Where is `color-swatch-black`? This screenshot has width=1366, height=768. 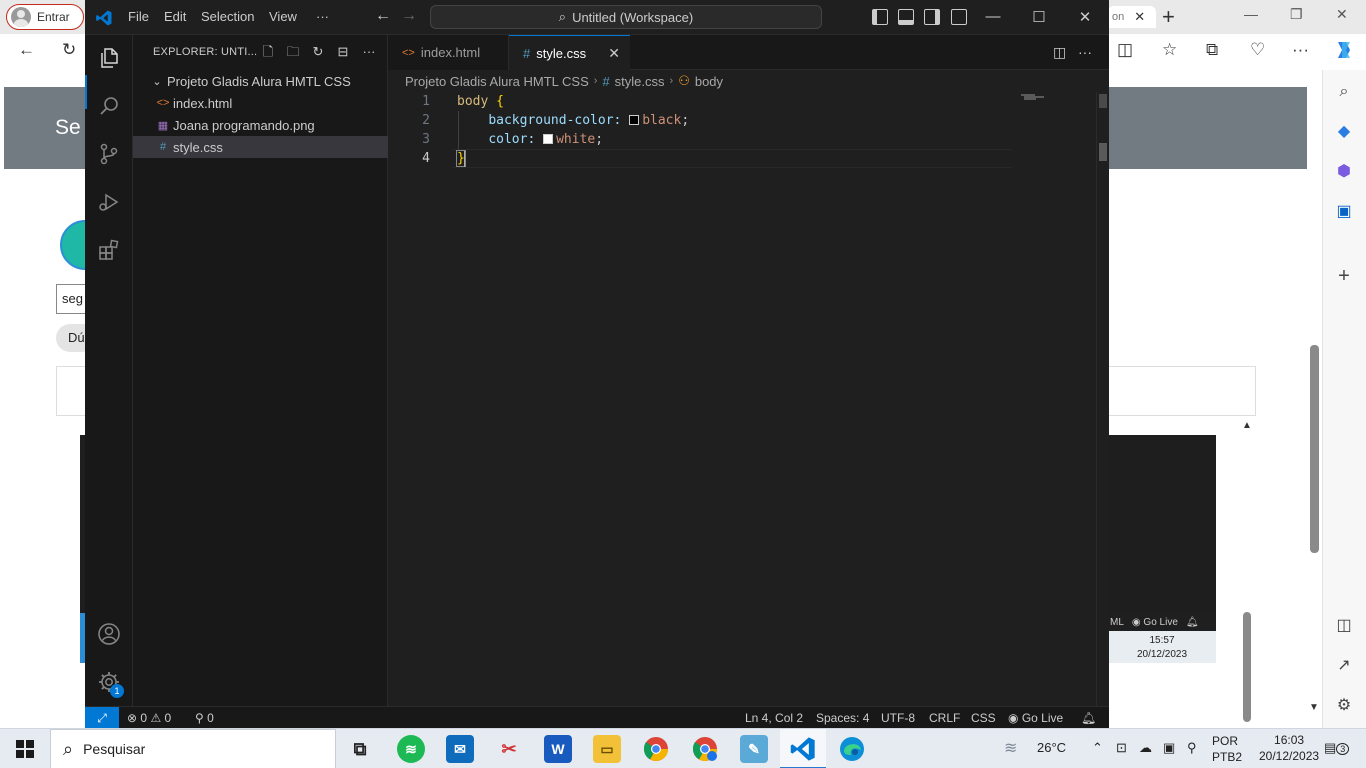
color-swatch-black is located at coordinates (634, 120).